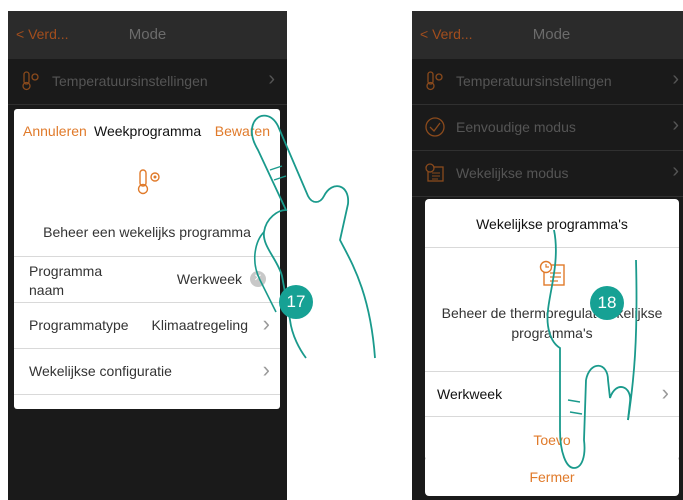  Describe the element at coordinates (55, 131) in the screenshot. I see `cancel-button: Annuleren` at that location.